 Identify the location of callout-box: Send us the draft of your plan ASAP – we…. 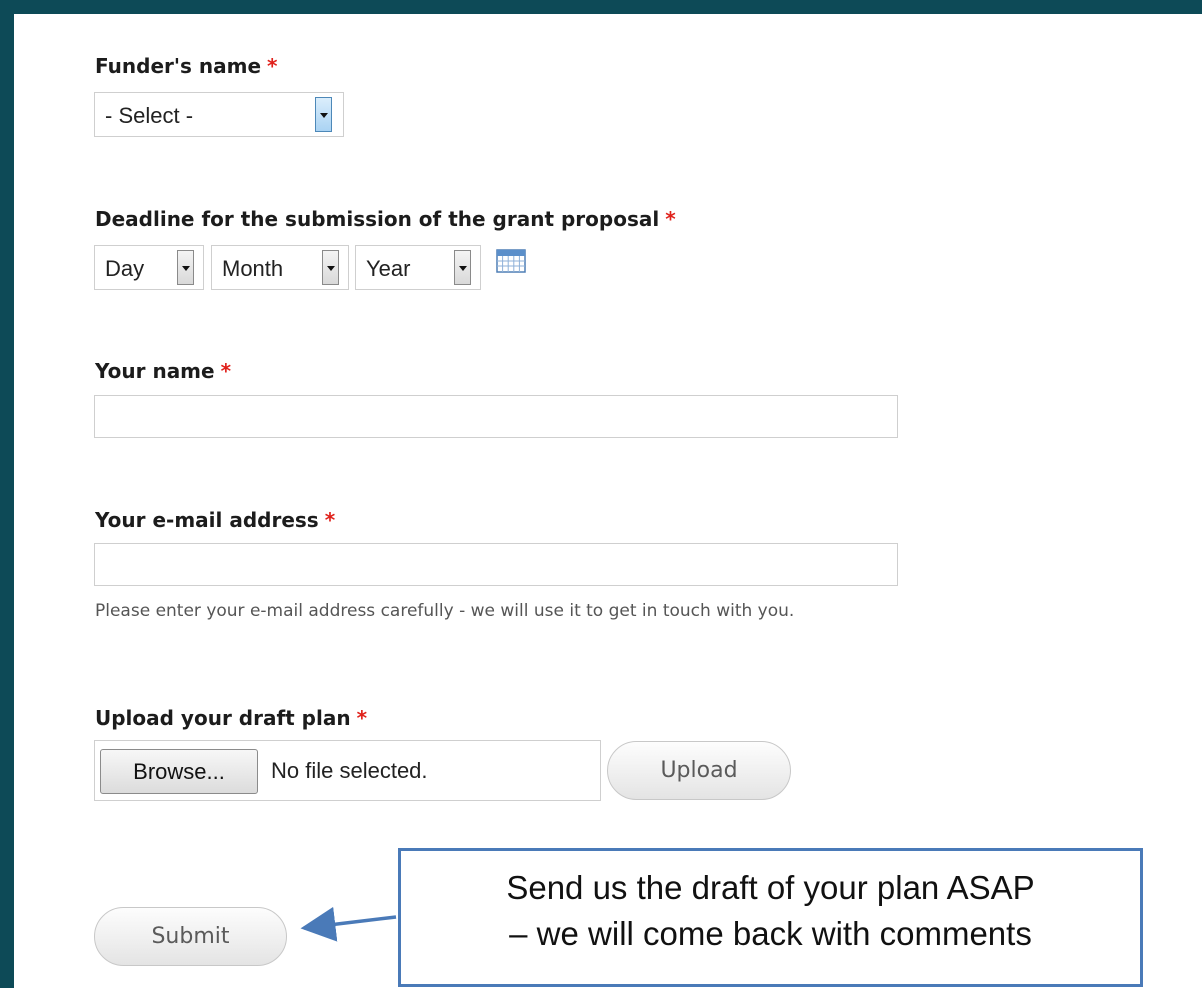
(770, 917).